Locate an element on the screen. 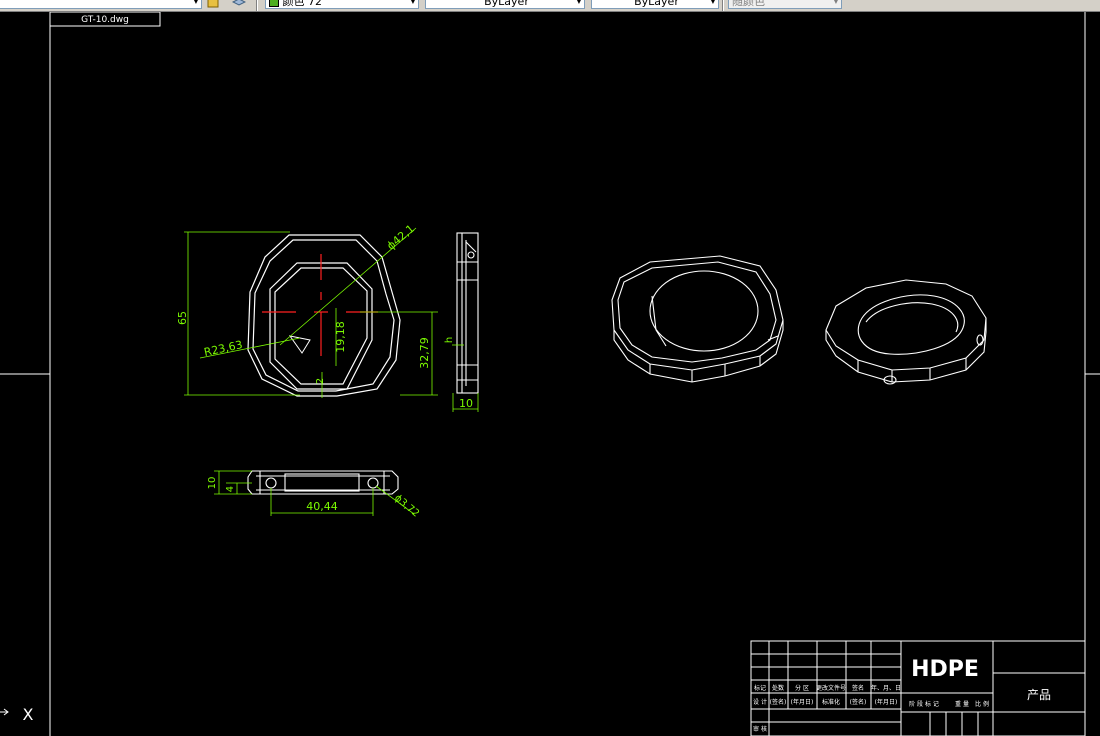 The width and height of the screenshot is (1100, 736). front-dimensions is located at coordinates (311, 312).